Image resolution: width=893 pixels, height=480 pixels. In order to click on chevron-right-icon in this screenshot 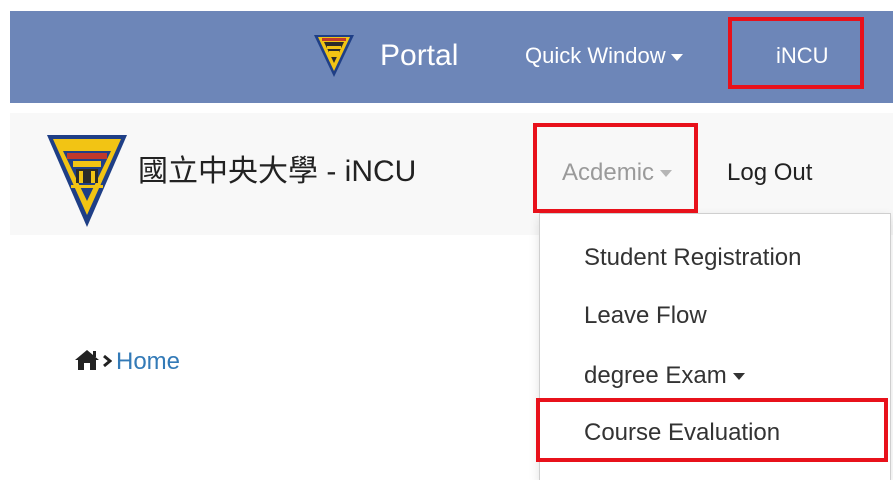, I will do `click(107, 361)`.